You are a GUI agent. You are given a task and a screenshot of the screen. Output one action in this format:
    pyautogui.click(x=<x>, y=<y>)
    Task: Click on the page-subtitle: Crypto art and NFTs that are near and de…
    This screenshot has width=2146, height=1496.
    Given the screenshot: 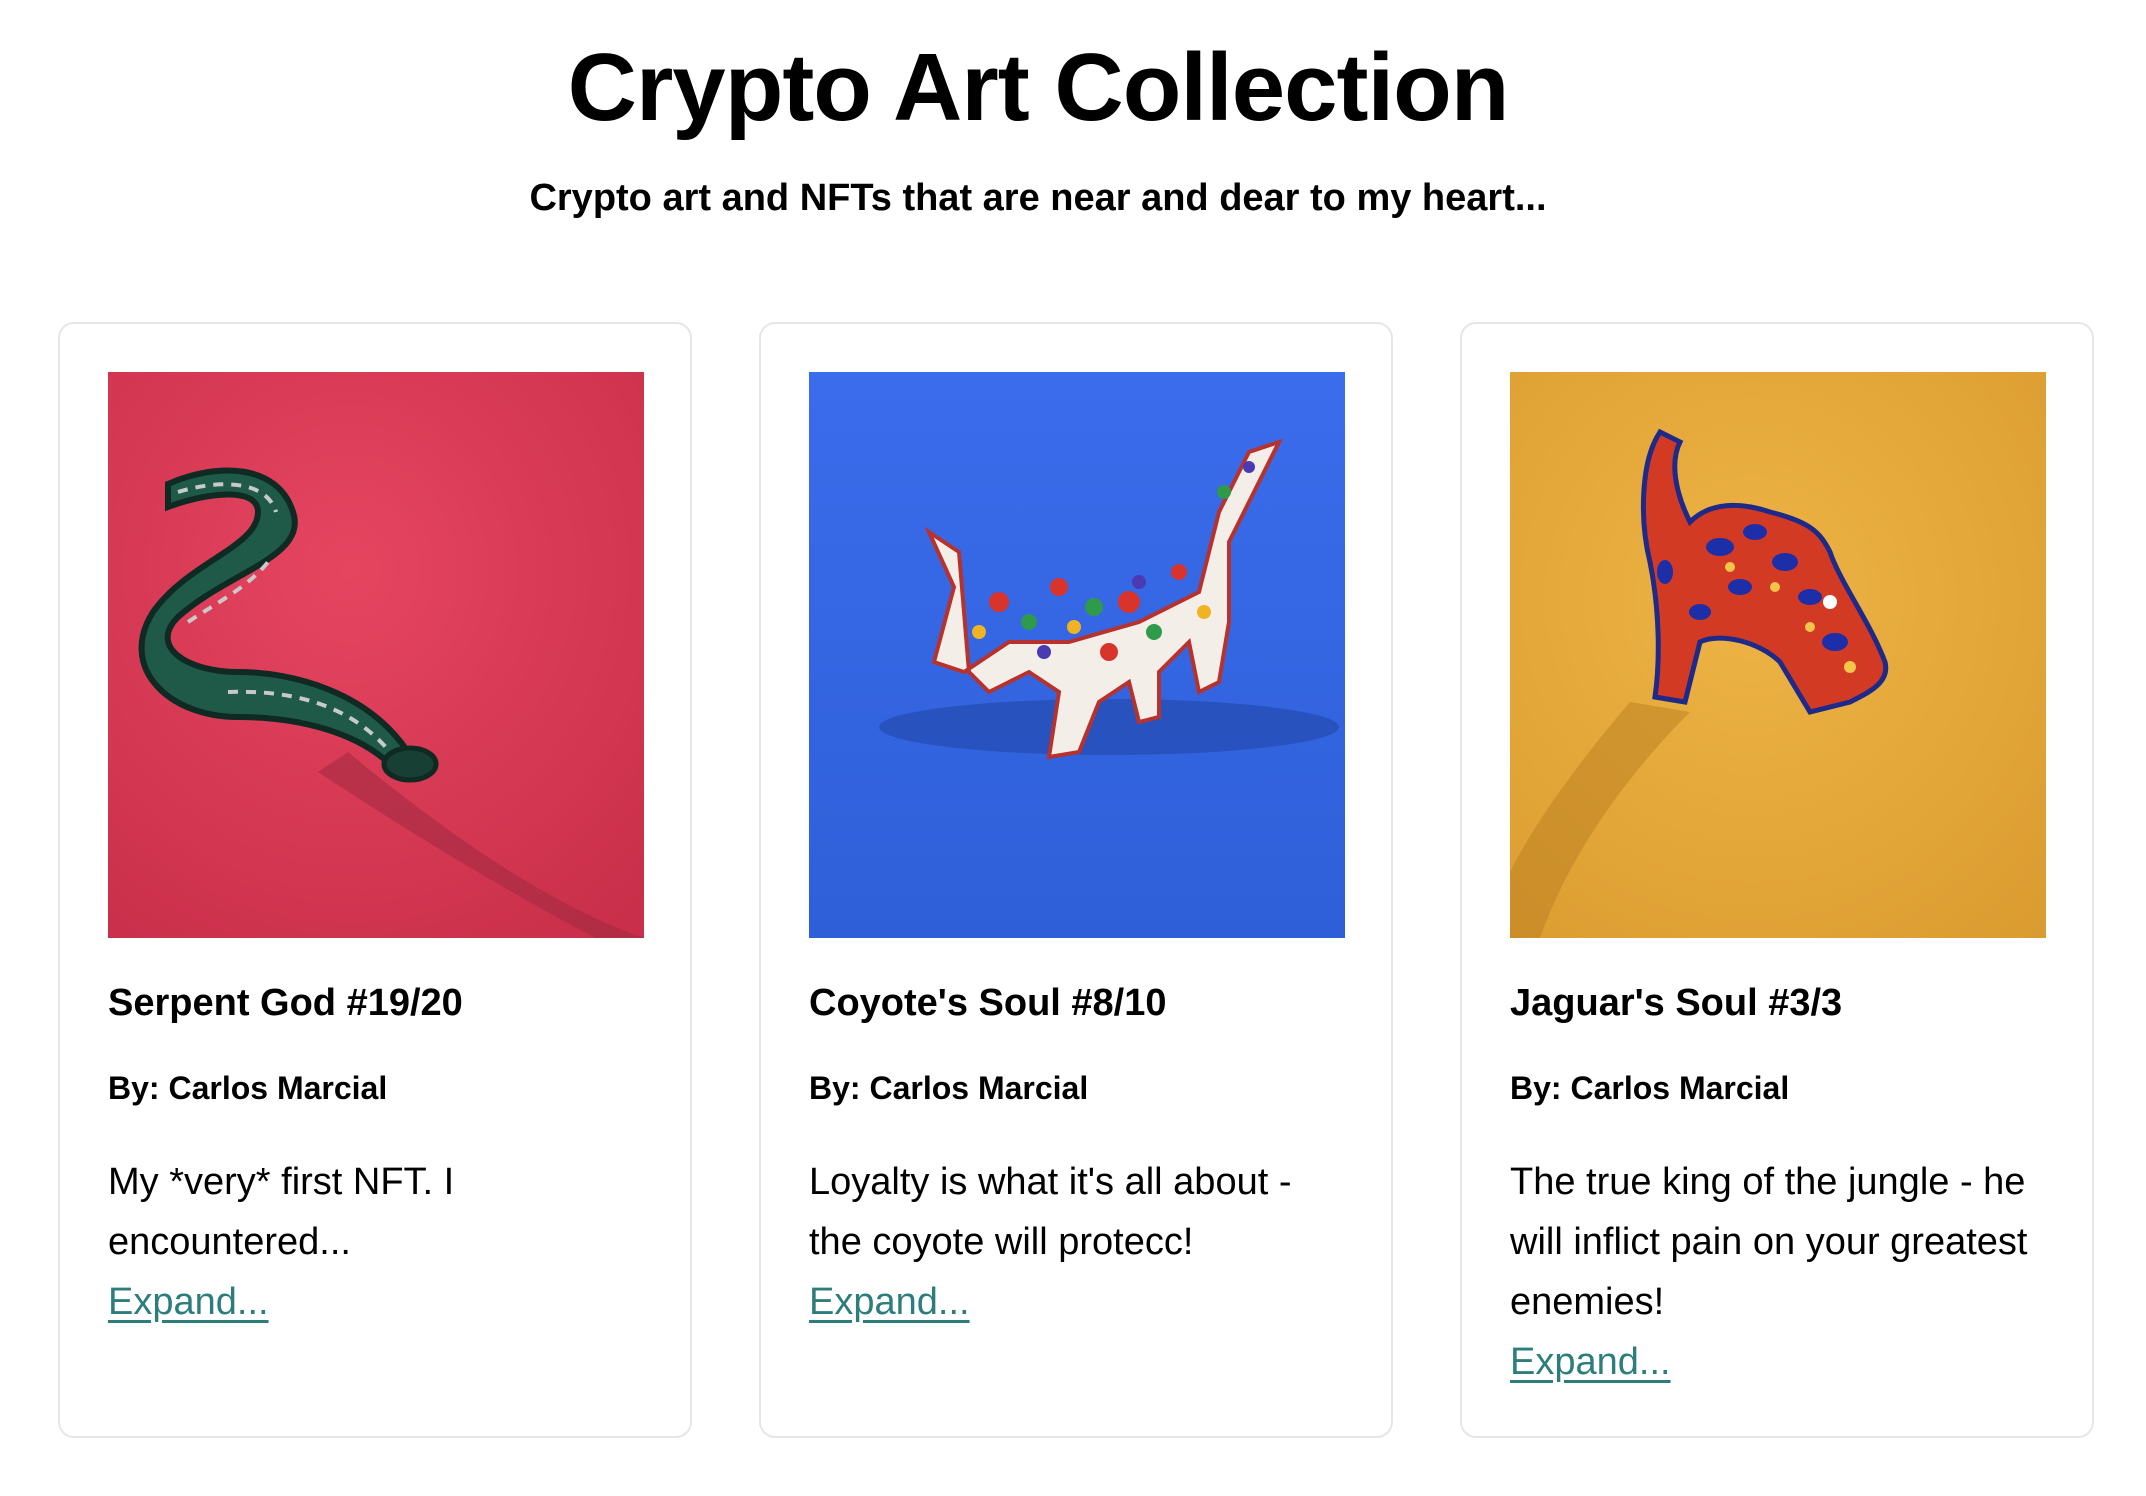 What is the action you would take?
    pyautogui.click(x=1038, y=198)
    